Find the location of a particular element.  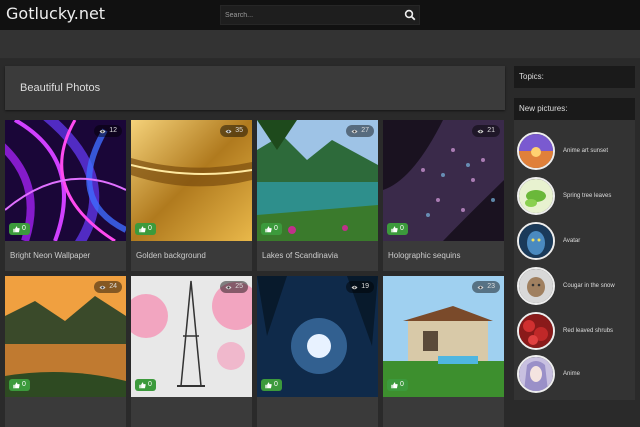

photo-card: 12 0 Bright Neon Wallpaper is located at coordinates (65, 195).